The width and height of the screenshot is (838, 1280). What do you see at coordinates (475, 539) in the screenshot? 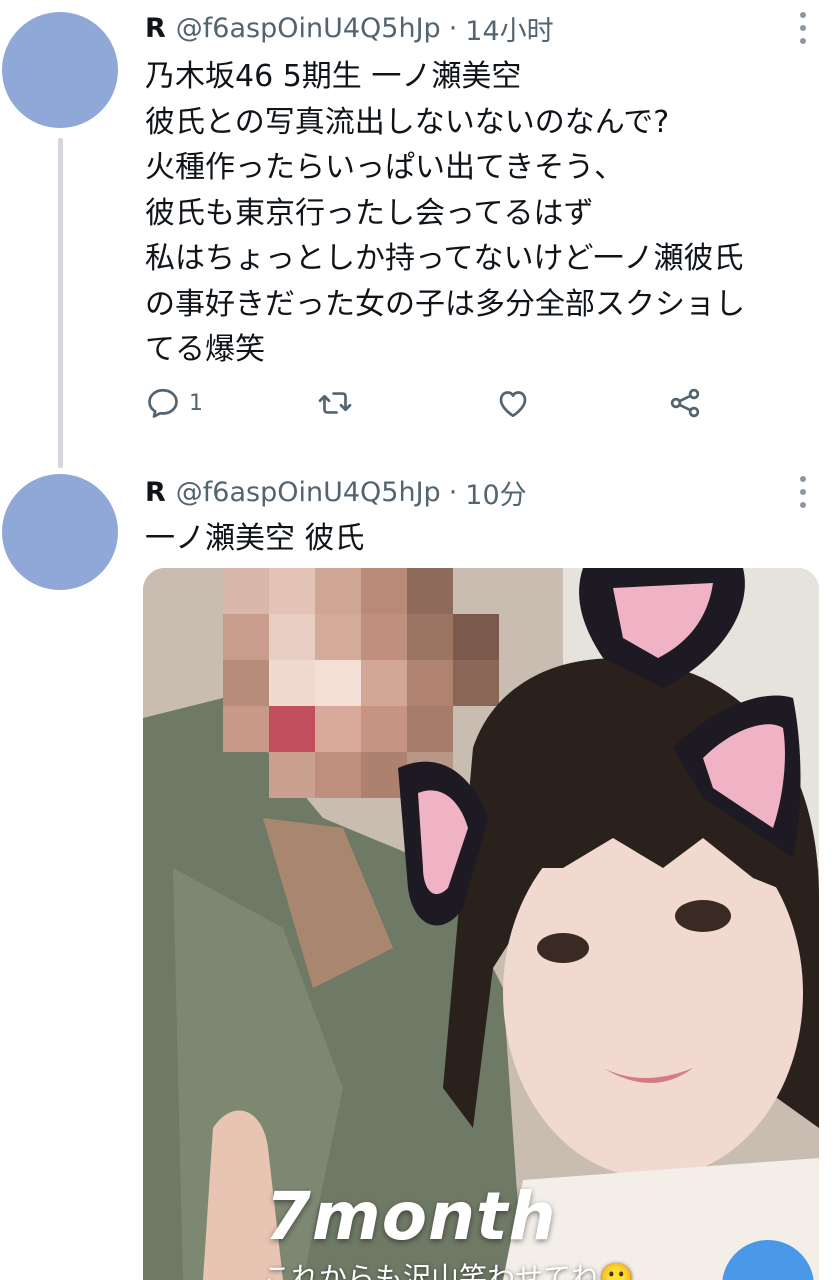
I see `tweet-text: 一ノ瀬美空 彼氏` at bounding box center [475, 539].